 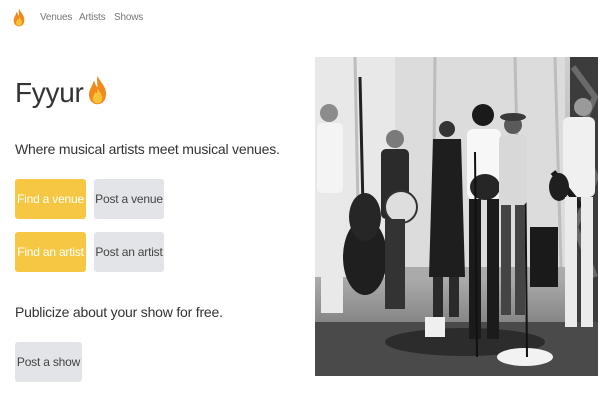 What do you see at coordinates (119, 312) in the screenshot?
I see `promo-text: Publicize about your show for free.` at bounding box center [119, 312].